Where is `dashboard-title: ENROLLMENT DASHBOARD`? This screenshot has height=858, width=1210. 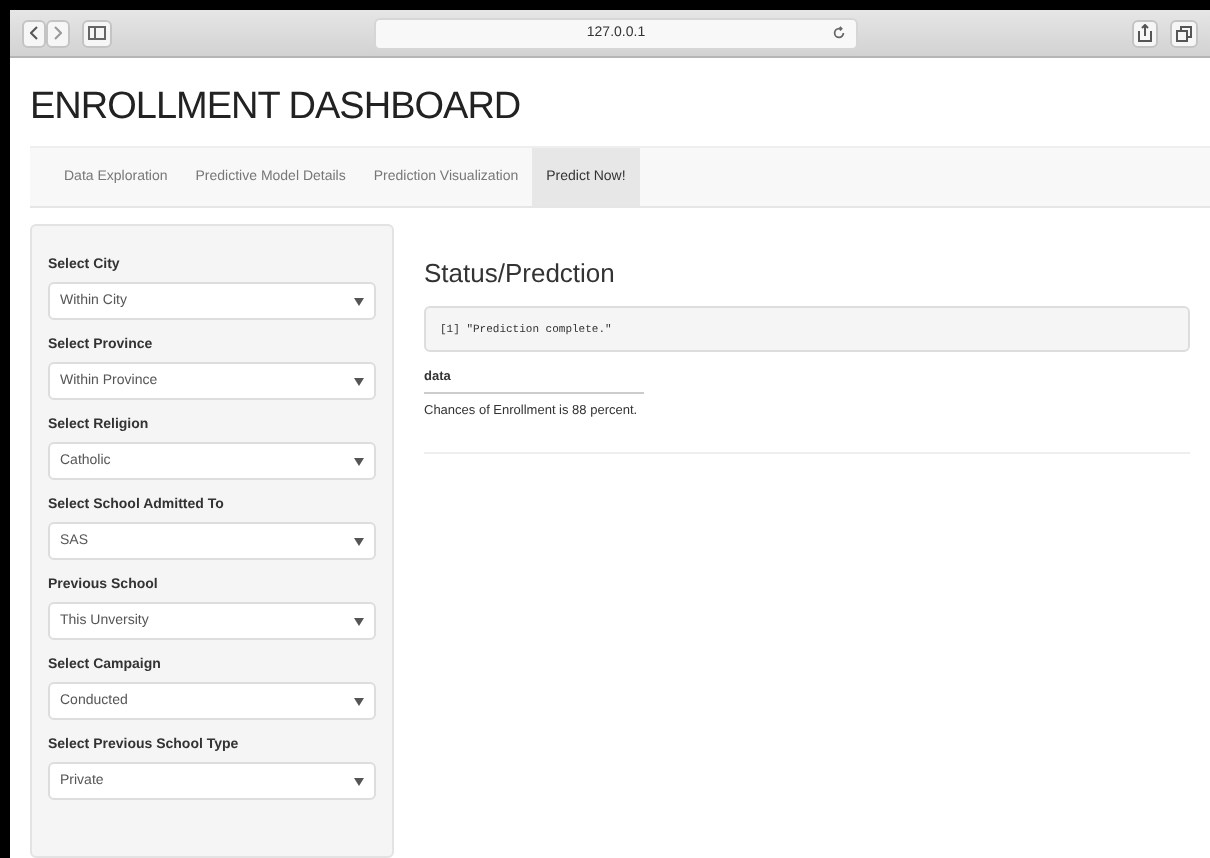 dashboard-title: ENROLLMENT DASHBOARD is located at coordinates (275, 108).